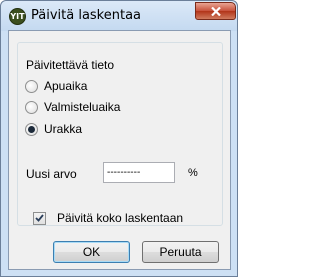 The height and width of the screenshot is (277, 320). Describe the element at coordinates (63, 129) in the screenshot. I see `radio-label: Urakka` at that location.